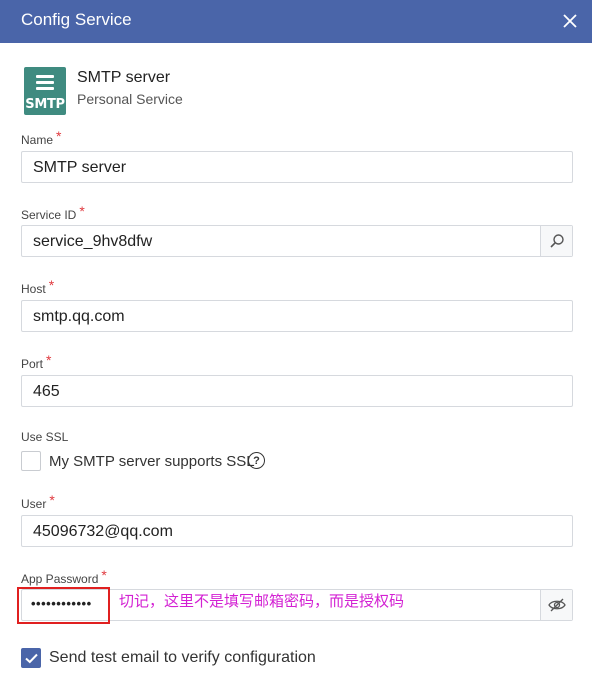  I want to click on close-icon, so click(570, 21).